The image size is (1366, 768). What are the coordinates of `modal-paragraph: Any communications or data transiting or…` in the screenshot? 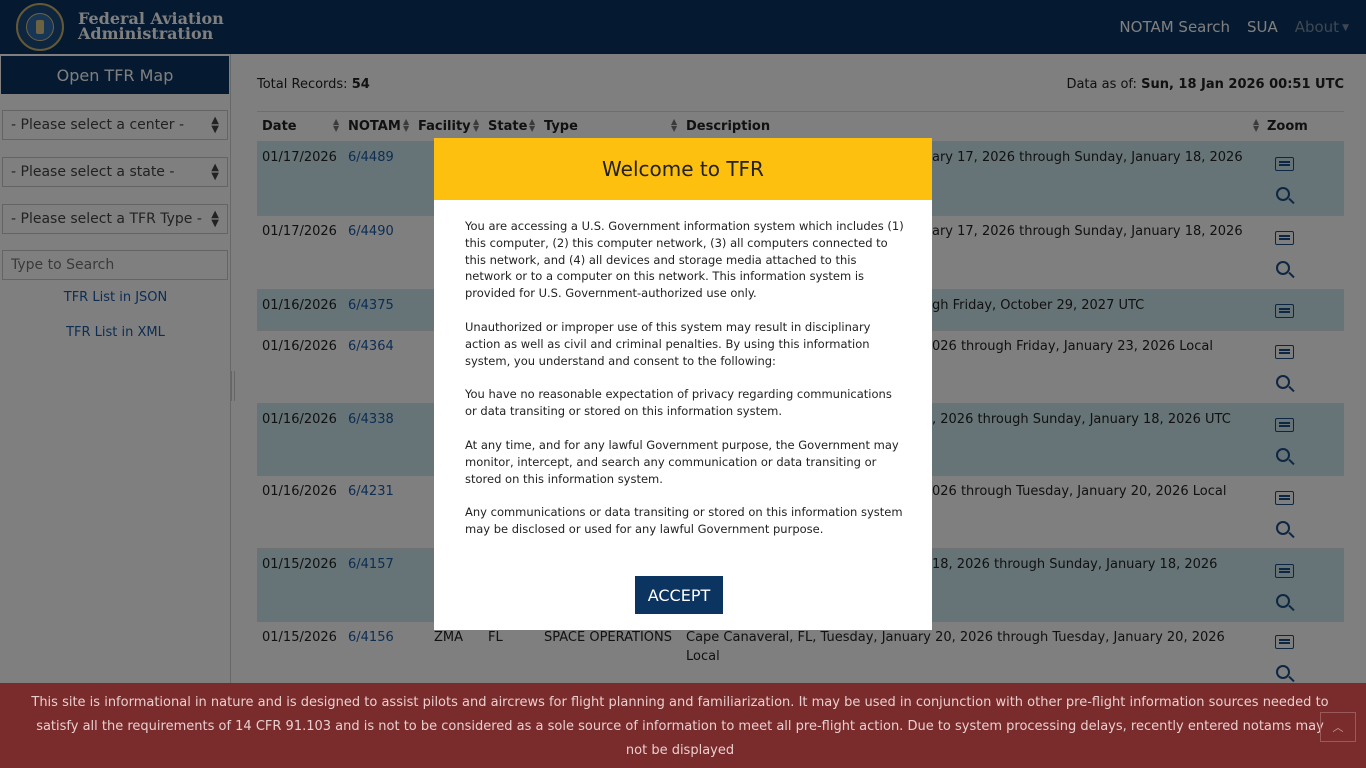 It's located at (684, 521).